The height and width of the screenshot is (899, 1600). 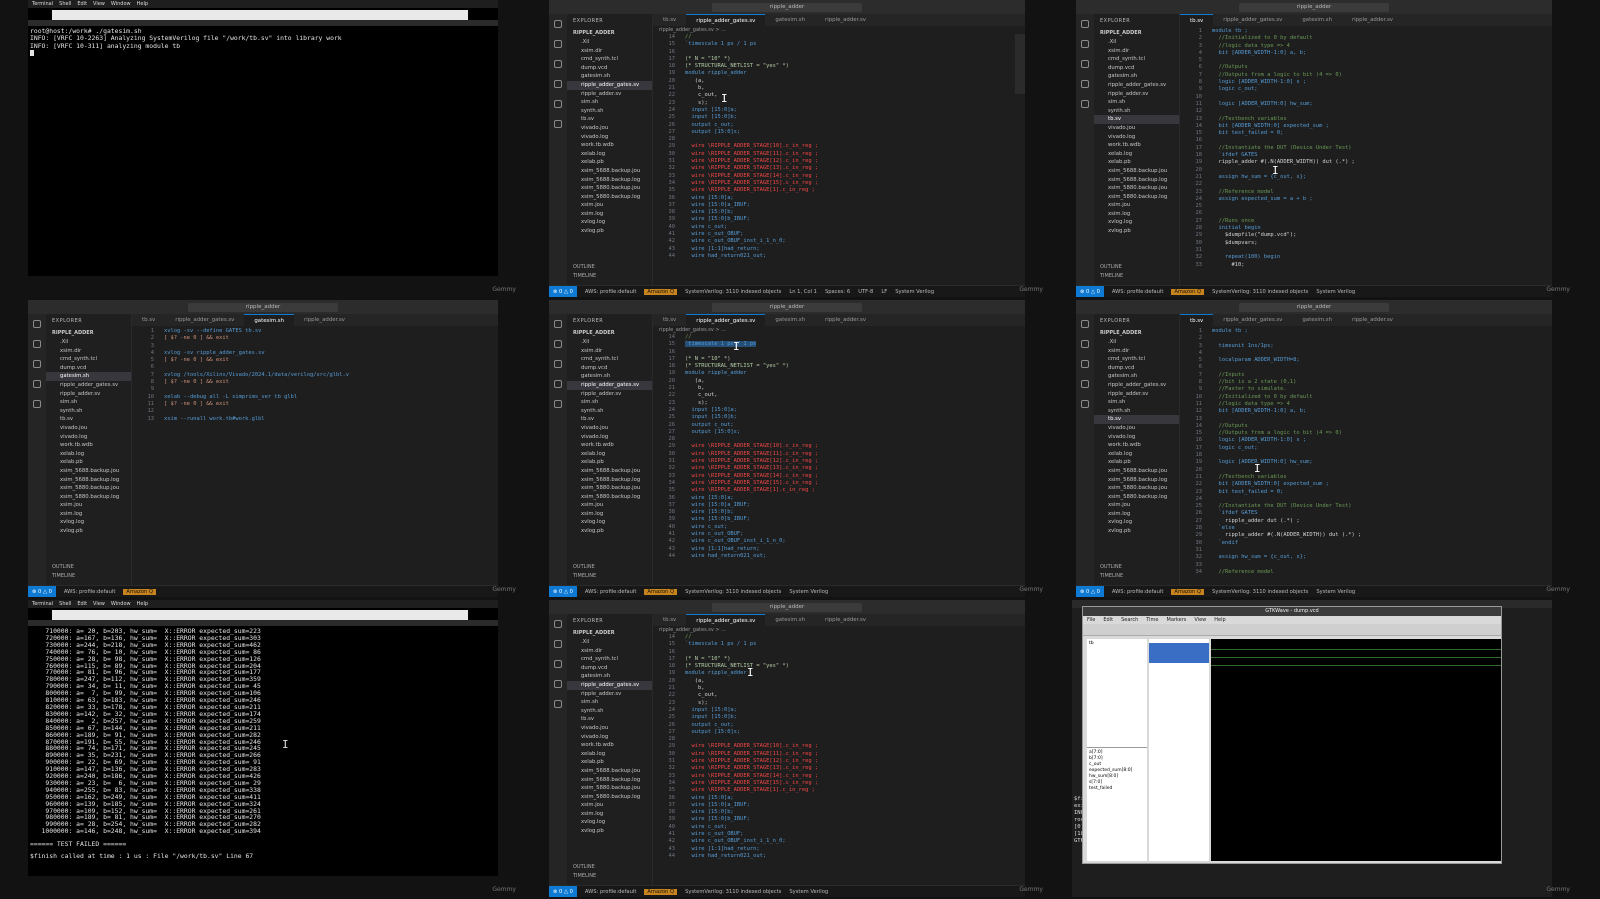 What do you see at coordinates (609, 102) in the screenshot?
I see `file-item: sim.sh` at bounding box center [609, 102].